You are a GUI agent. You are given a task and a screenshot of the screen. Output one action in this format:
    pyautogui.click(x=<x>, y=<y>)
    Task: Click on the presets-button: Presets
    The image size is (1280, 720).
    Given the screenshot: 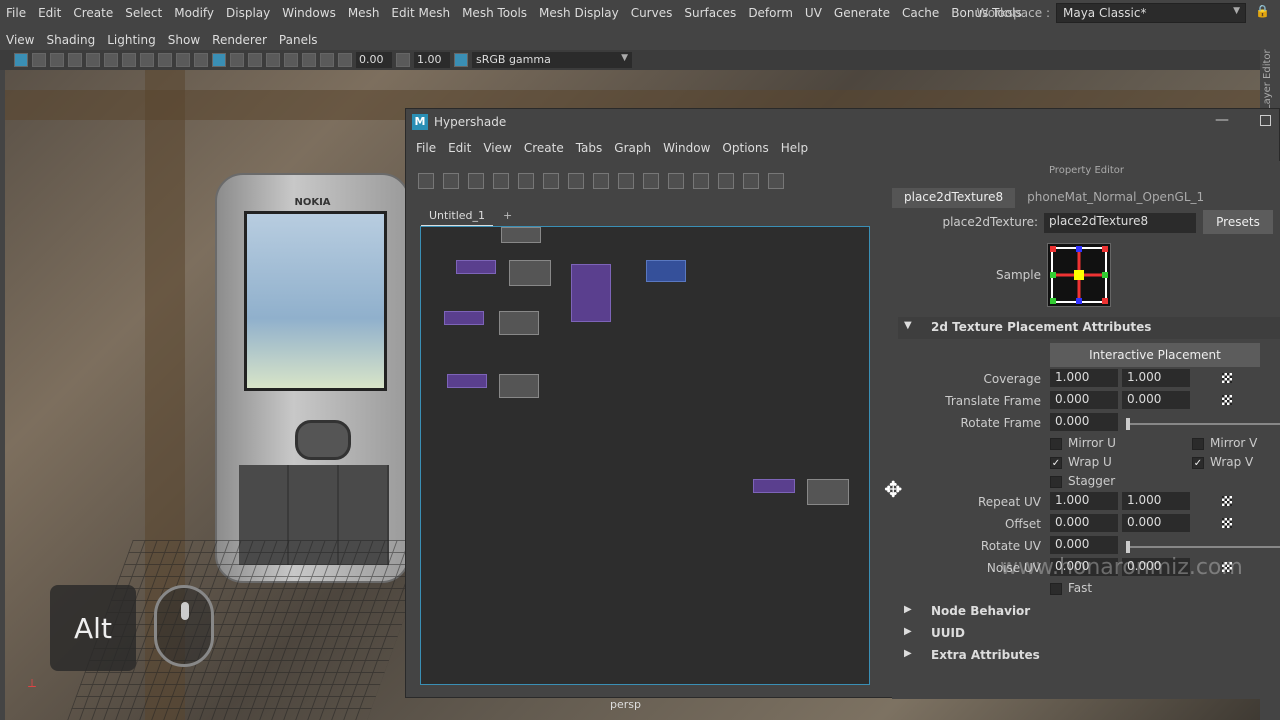 What is the action you would take?
    pyautogui.click(x=1238, y=222)
    